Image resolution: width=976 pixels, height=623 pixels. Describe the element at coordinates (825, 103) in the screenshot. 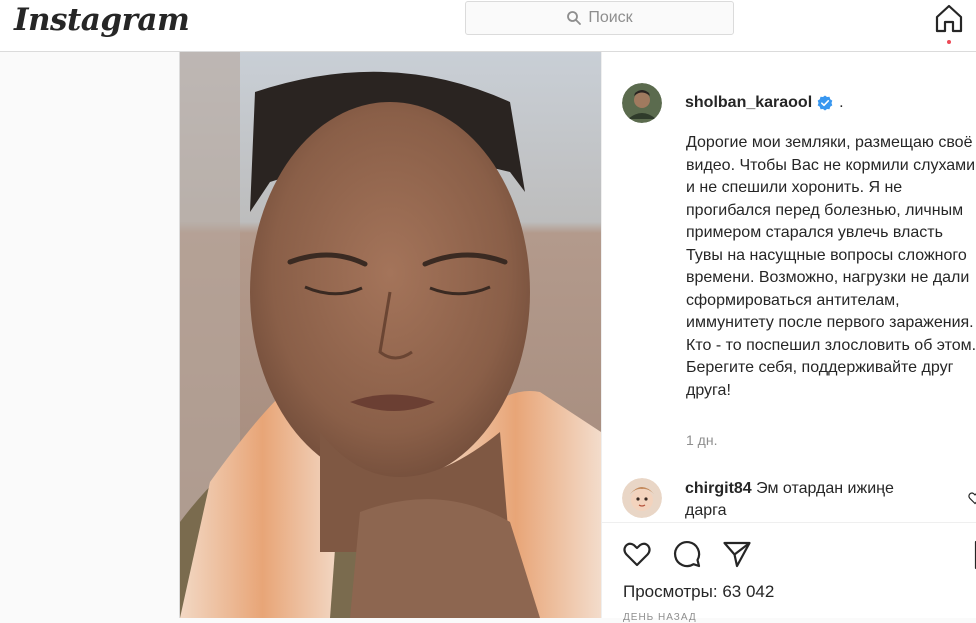

I see `verified-badge-icon` at that location.